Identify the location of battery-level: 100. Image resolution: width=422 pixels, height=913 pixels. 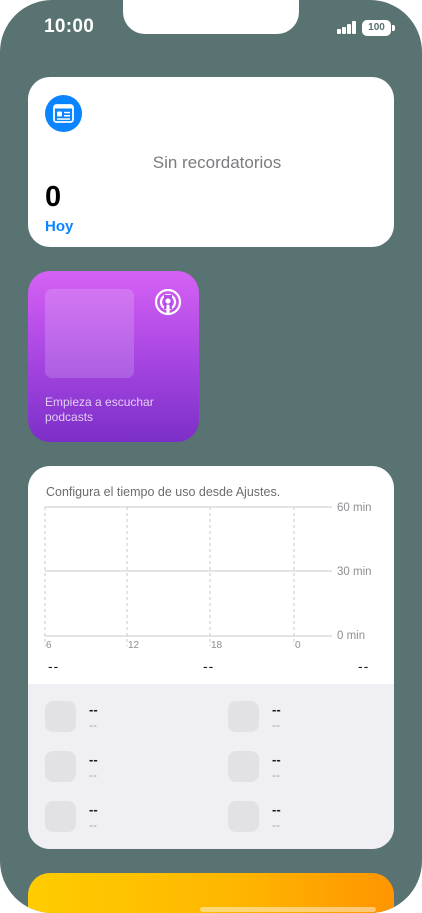
(376, 27).